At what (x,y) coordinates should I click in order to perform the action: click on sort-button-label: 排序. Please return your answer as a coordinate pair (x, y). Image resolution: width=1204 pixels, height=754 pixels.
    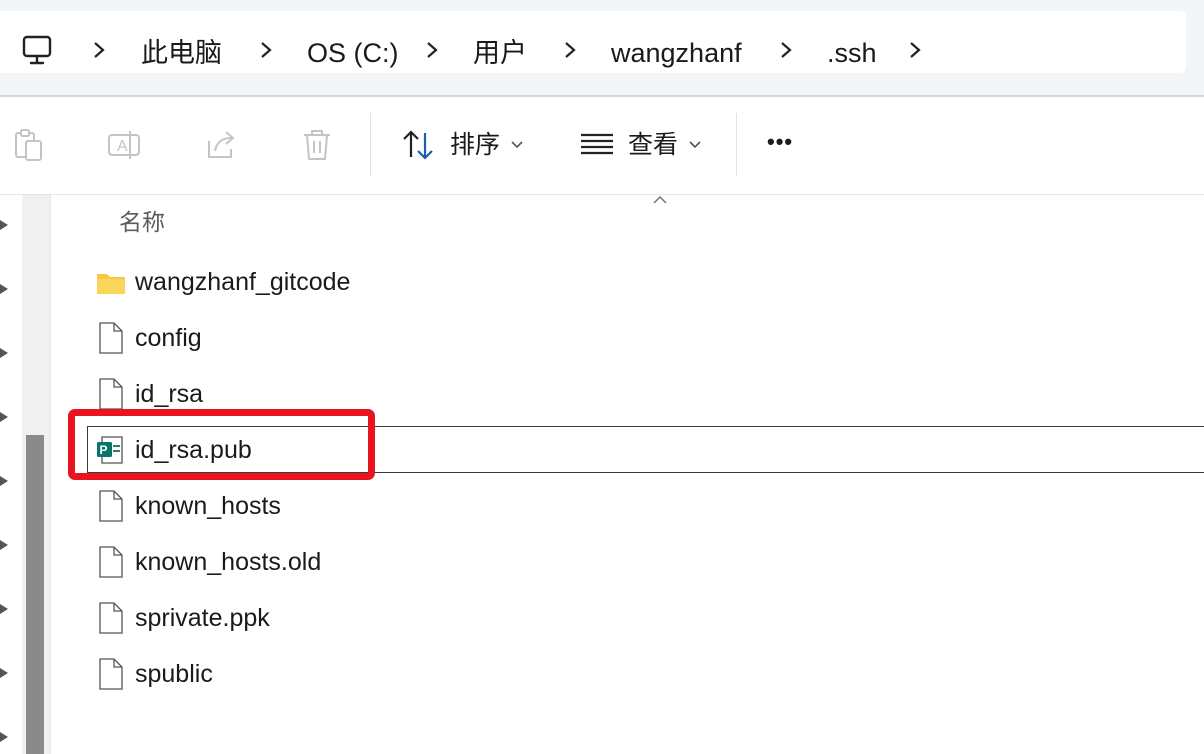
    Looking at the image, I should click on (475, 145).